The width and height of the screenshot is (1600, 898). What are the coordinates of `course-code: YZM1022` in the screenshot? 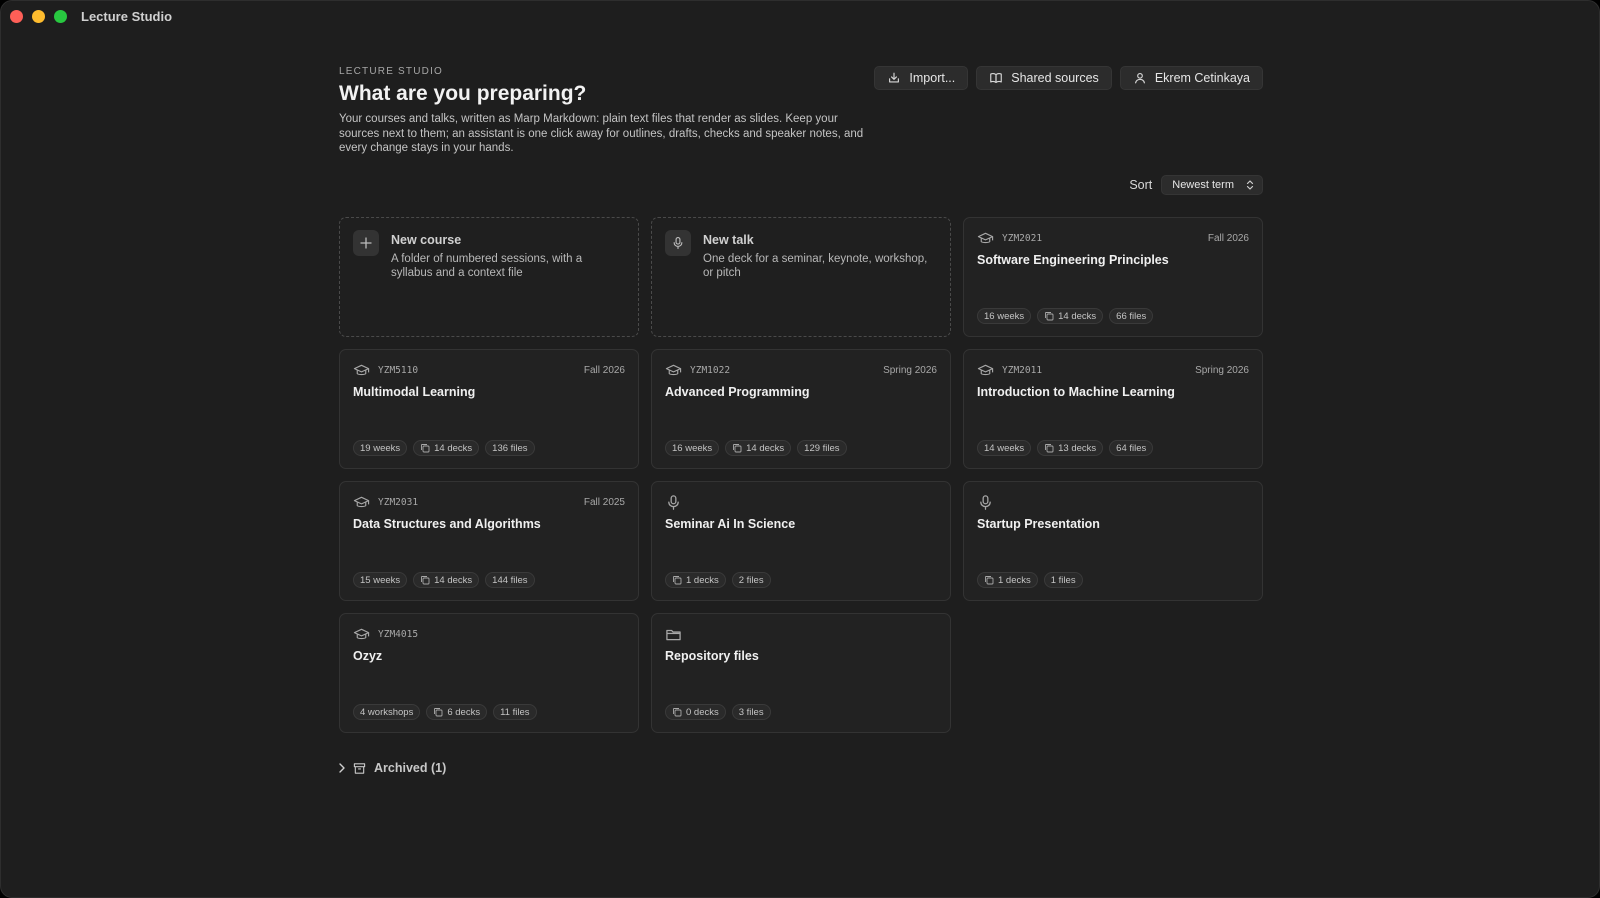 It's located at (710, 370).